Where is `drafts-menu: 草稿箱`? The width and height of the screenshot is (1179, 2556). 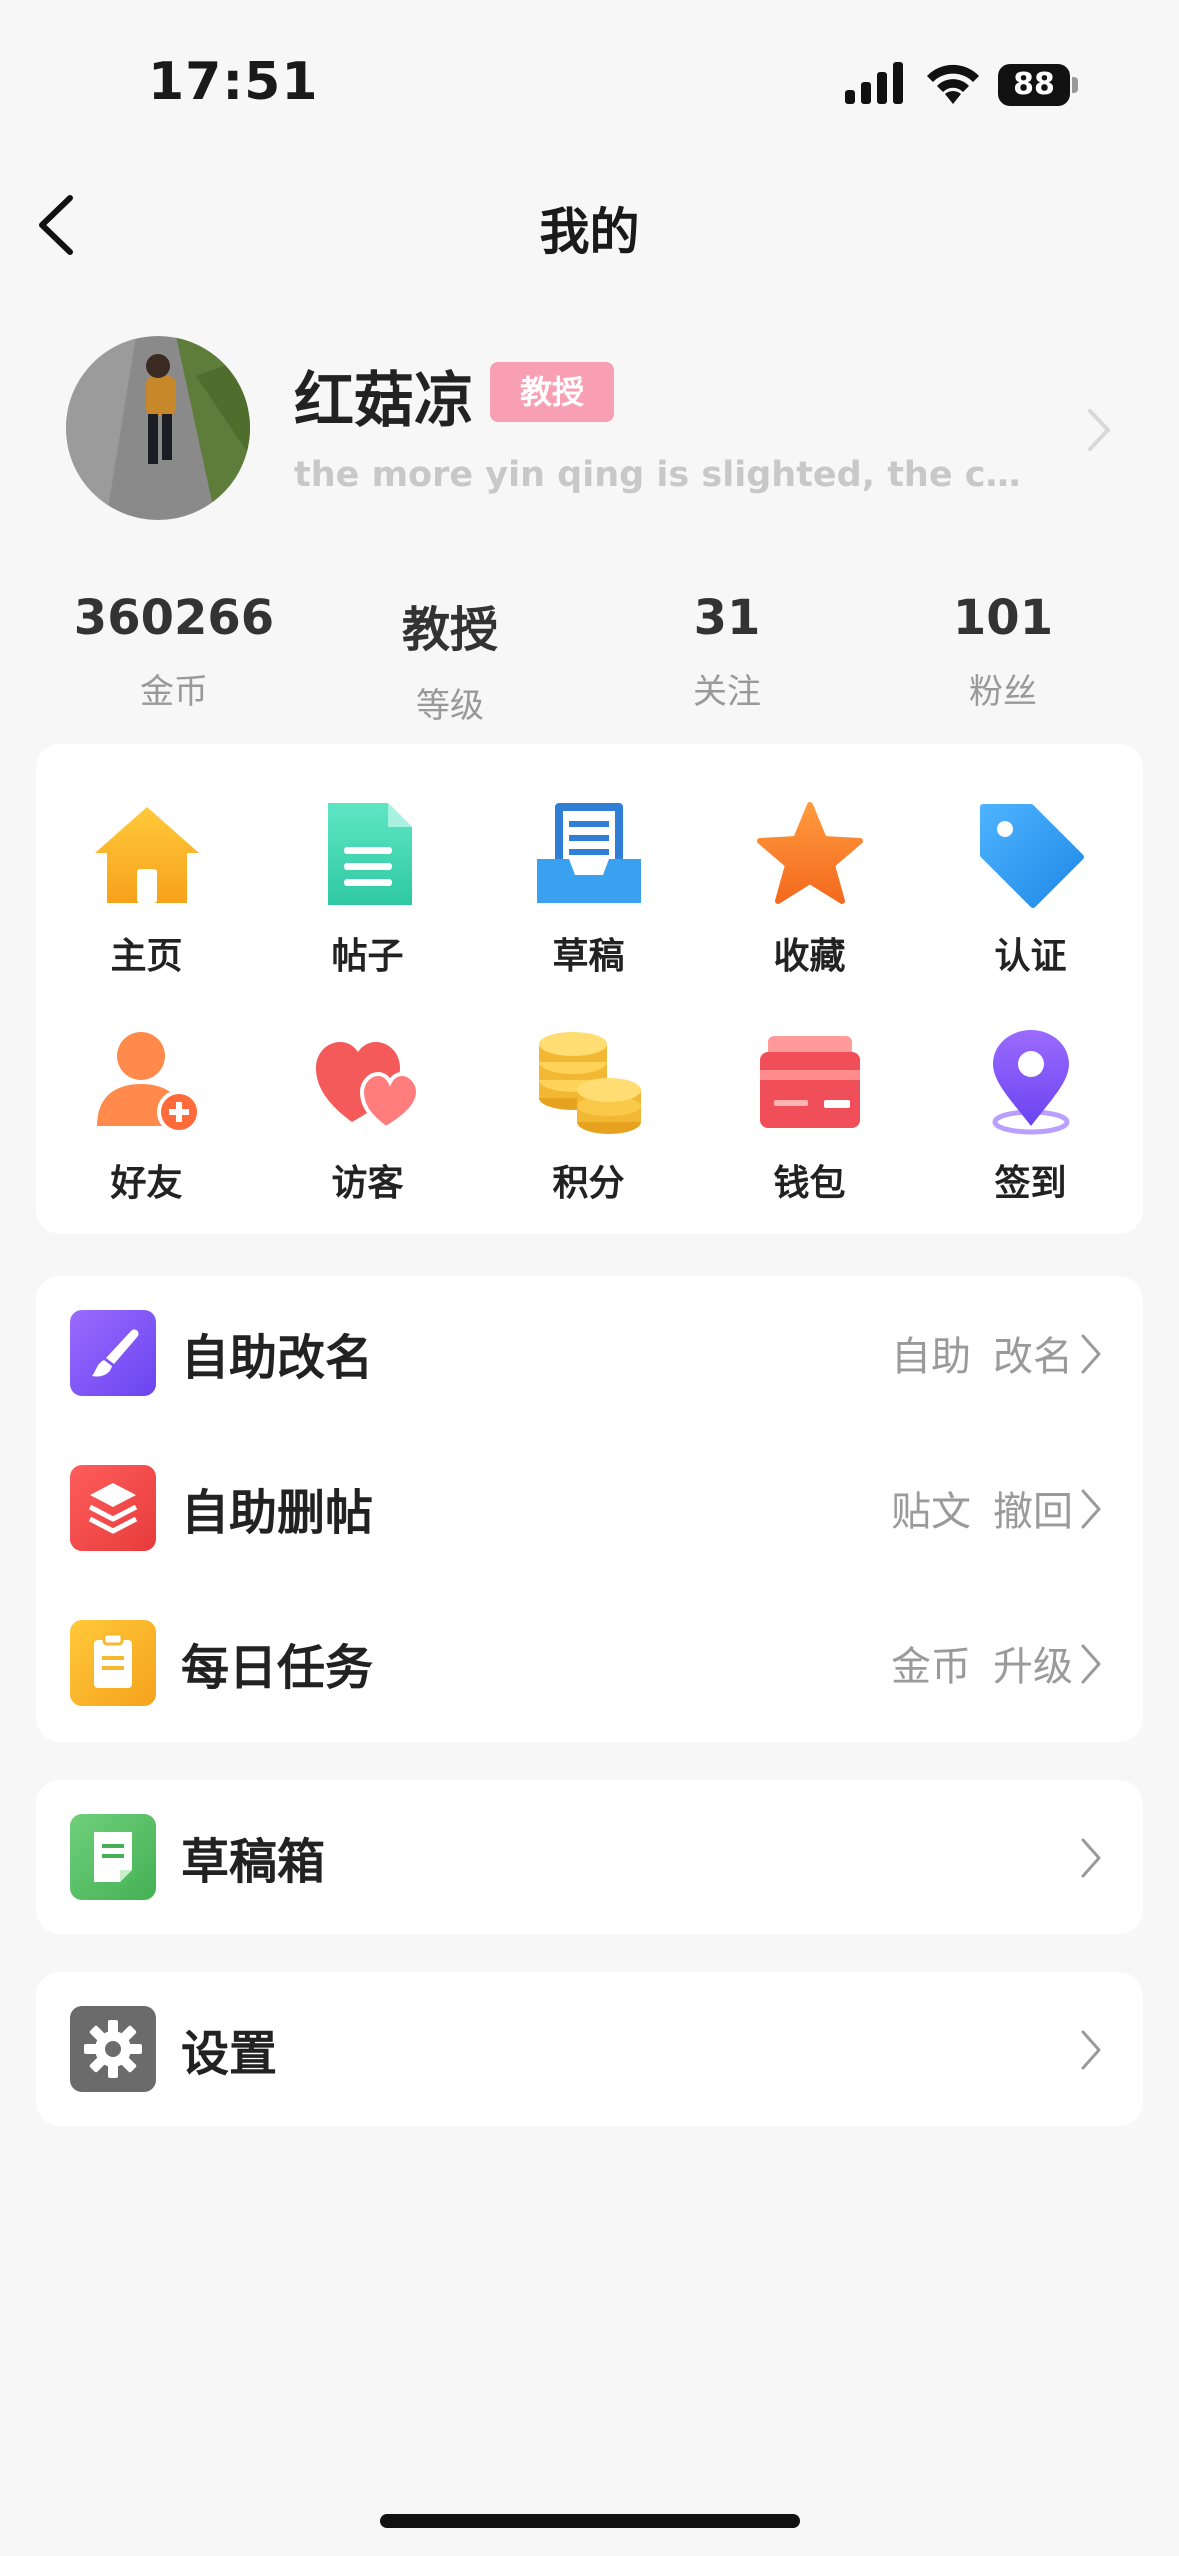 drafts-menu: 草稿箱 is located at coordinates (589, 1857).